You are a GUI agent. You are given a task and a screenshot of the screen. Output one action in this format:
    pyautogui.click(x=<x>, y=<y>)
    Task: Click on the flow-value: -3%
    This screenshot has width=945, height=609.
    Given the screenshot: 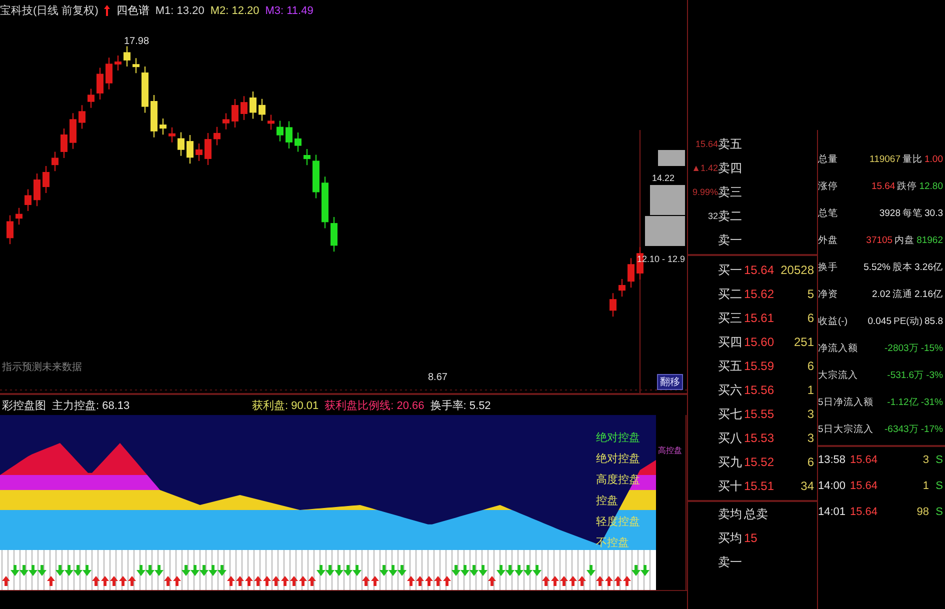 What is the action you would take?
    pyautogui.click(x=934, y=375)
    